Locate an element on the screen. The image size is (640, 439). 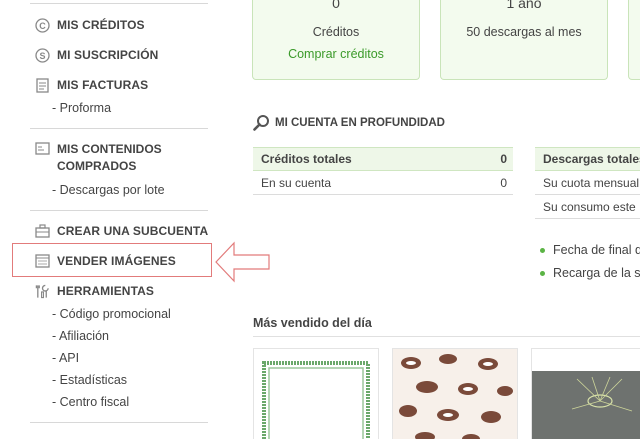
sidebar-item-crear-subcuenta: CREAR UNA SUBCUENTA is located at coordinates (121, 231).